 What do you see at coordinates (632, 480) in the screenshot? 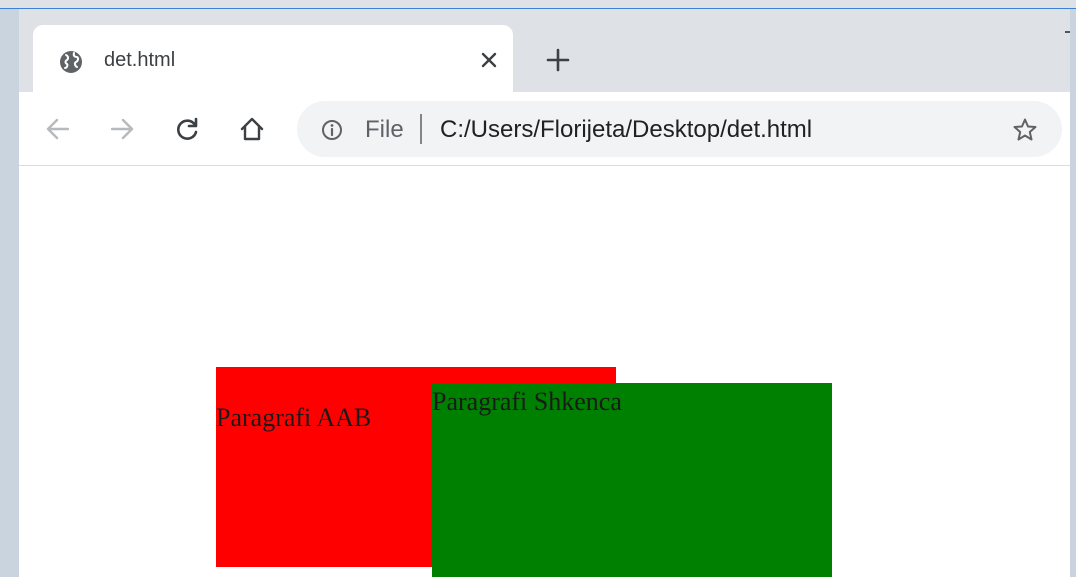
I see `green-box: Paragrafi Shkenca` at bounding box center [632, 480].